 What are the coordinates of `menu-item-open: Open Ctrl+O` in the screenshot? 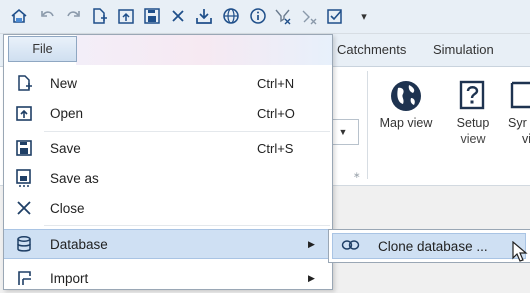 It's located at (168, 113).